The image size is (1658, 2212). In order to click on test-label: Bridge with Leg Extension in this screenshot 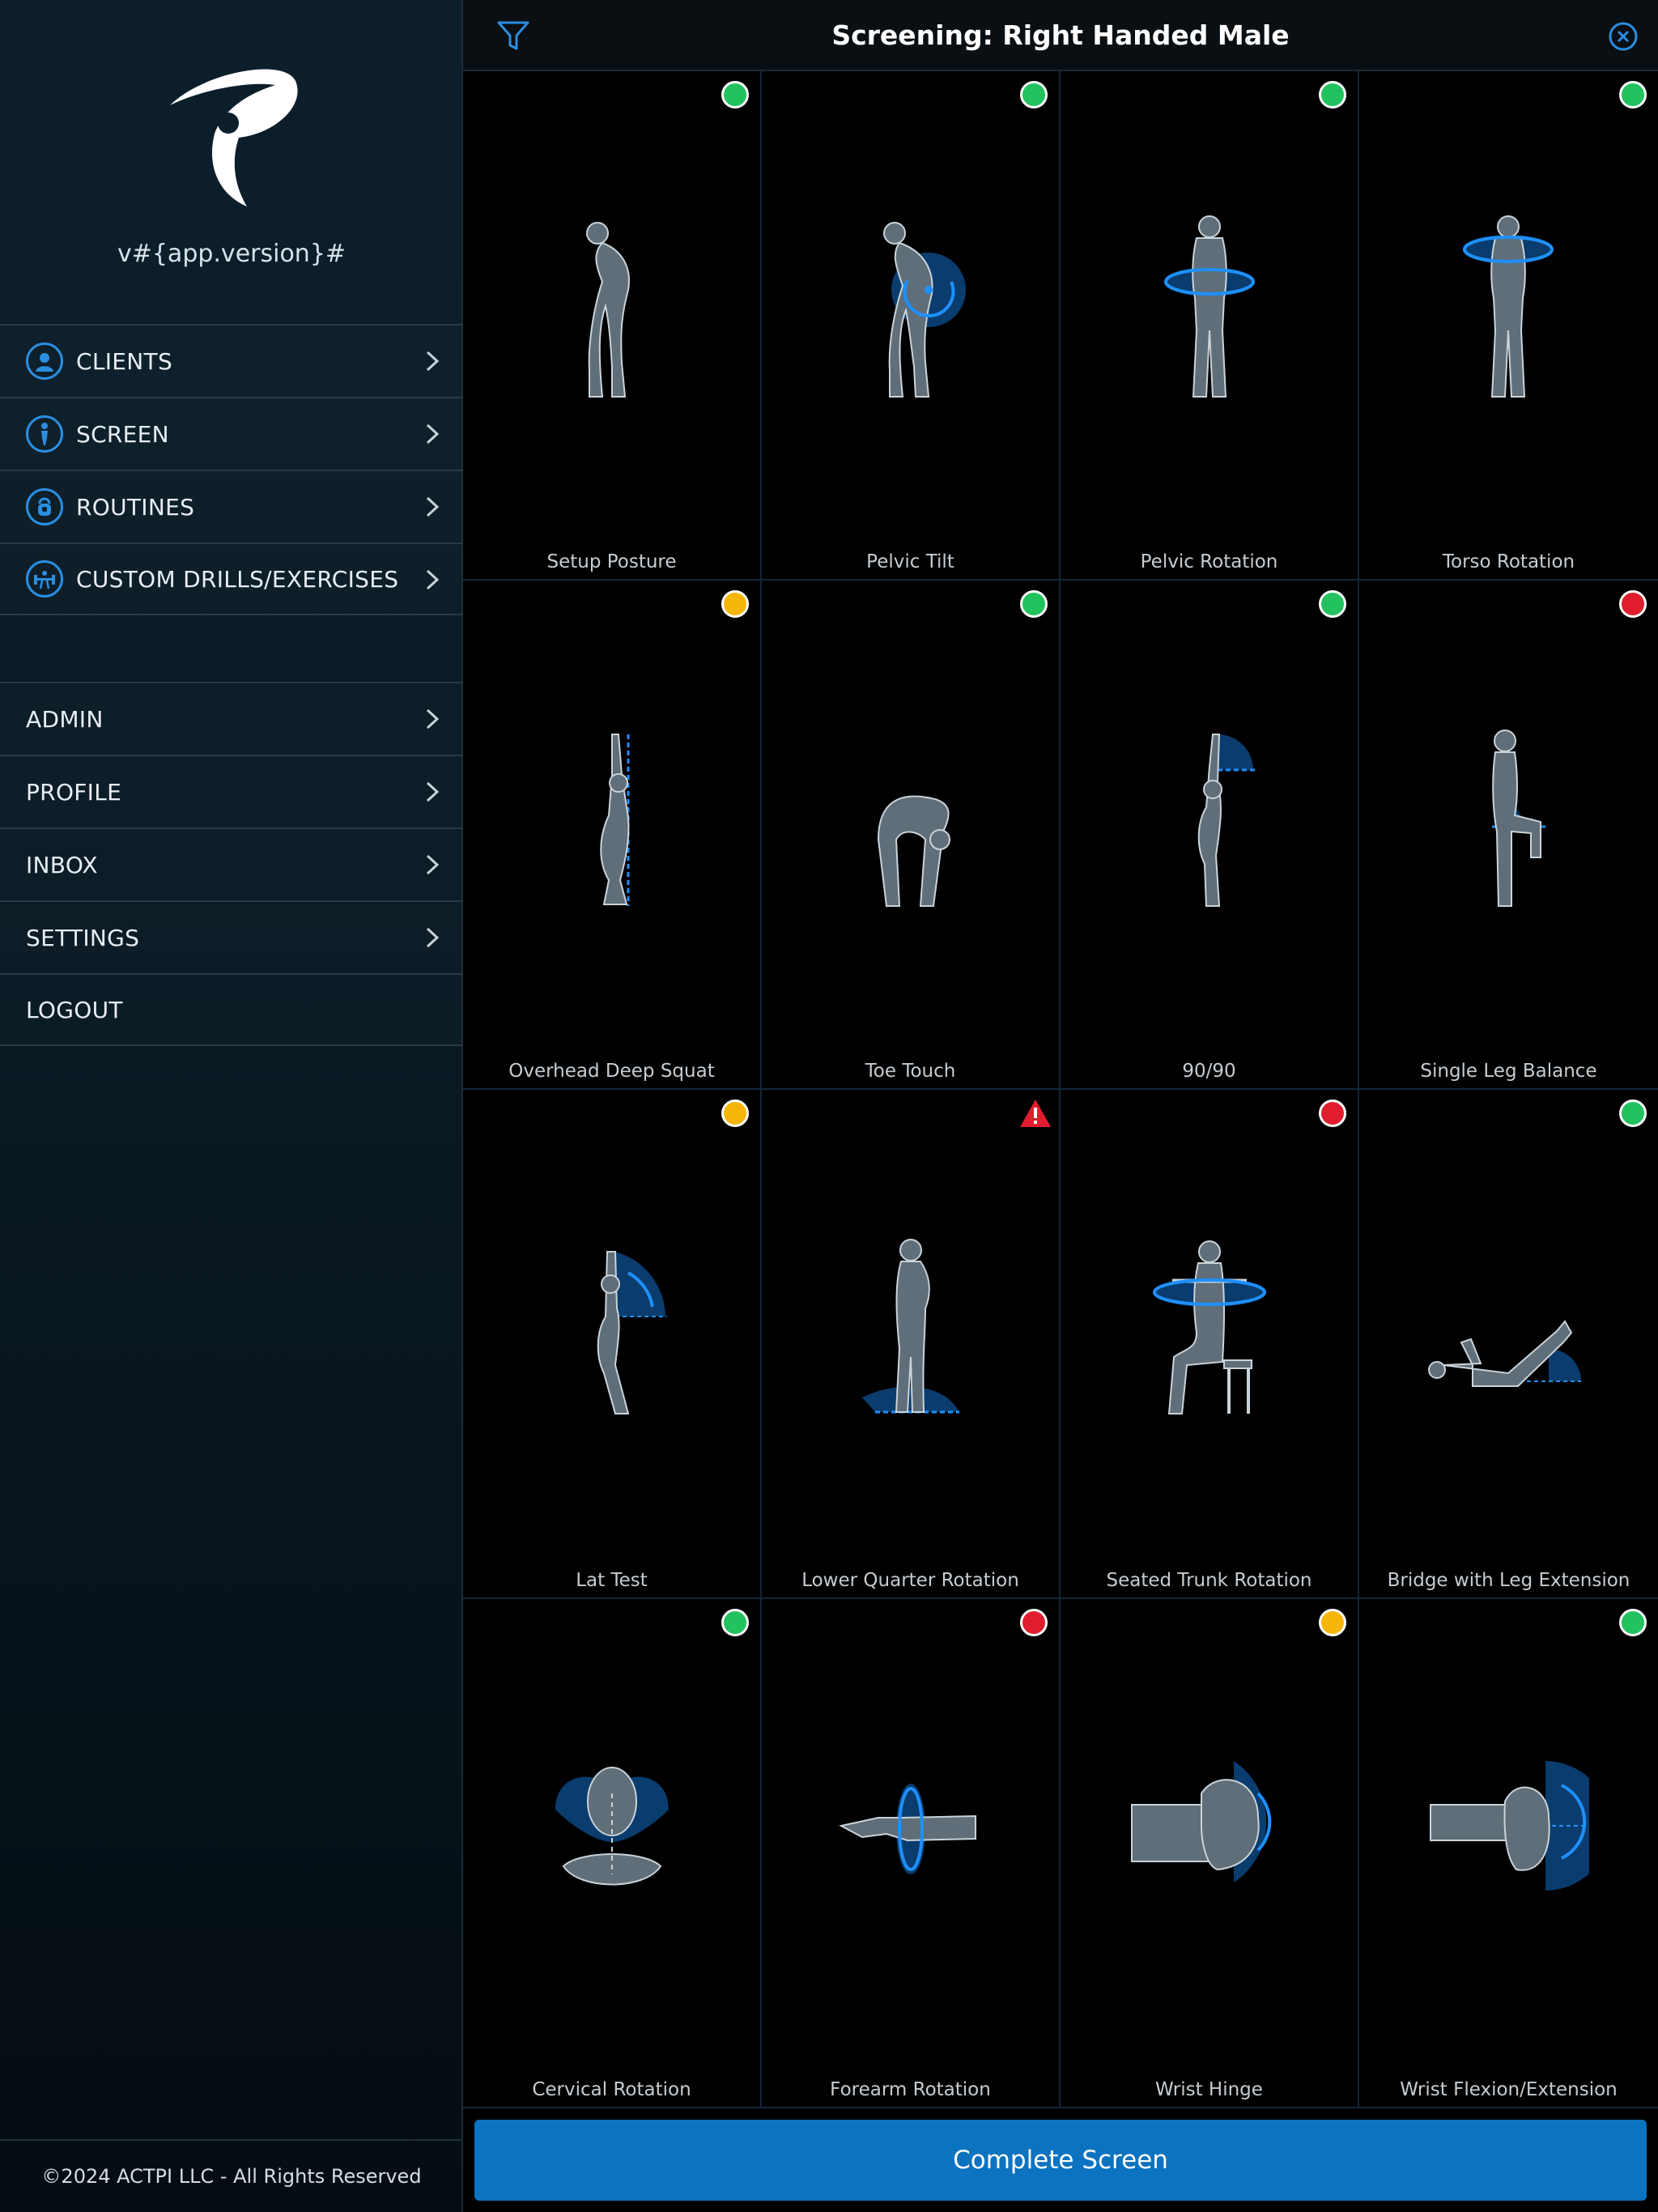, I will do `click(1508, 1581)`.